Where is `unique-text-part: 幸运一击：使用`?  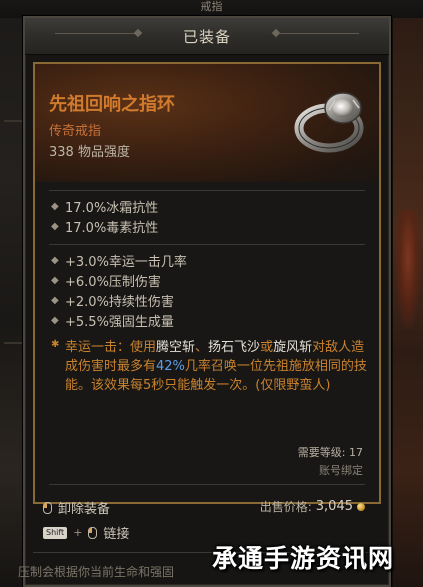
unique-text-part: 幸运一击：使用 is located at coordinates (111, 347).